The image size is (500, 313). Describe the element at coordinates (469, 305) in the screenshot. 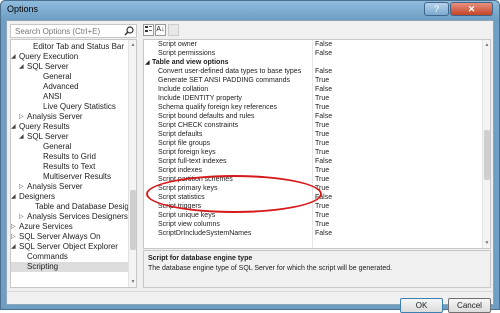

I see `cancel-button: Cancel` at that location.